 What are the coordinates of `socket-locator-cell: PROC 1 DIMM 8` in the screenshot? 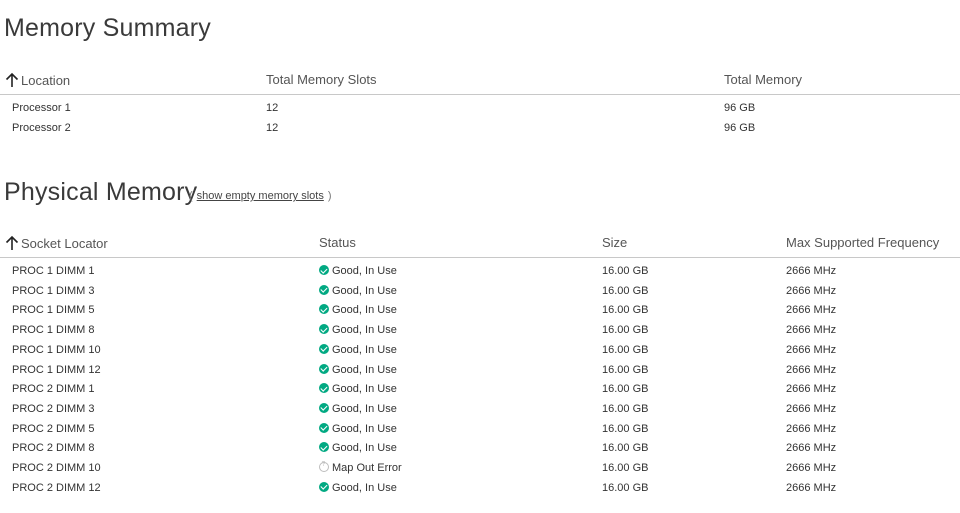 It's located at (53, 330).